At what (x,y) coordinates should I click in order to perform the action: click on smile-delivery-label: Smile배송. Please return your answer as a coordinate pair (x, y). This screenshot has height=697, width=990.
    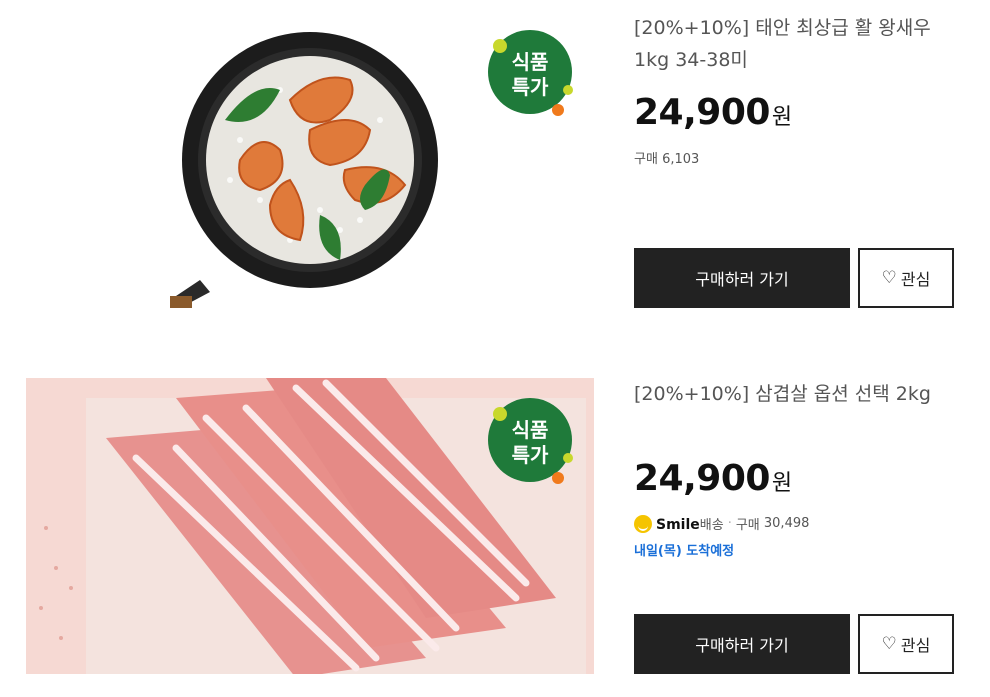
    Looking at the image, I should click on (690, 525).